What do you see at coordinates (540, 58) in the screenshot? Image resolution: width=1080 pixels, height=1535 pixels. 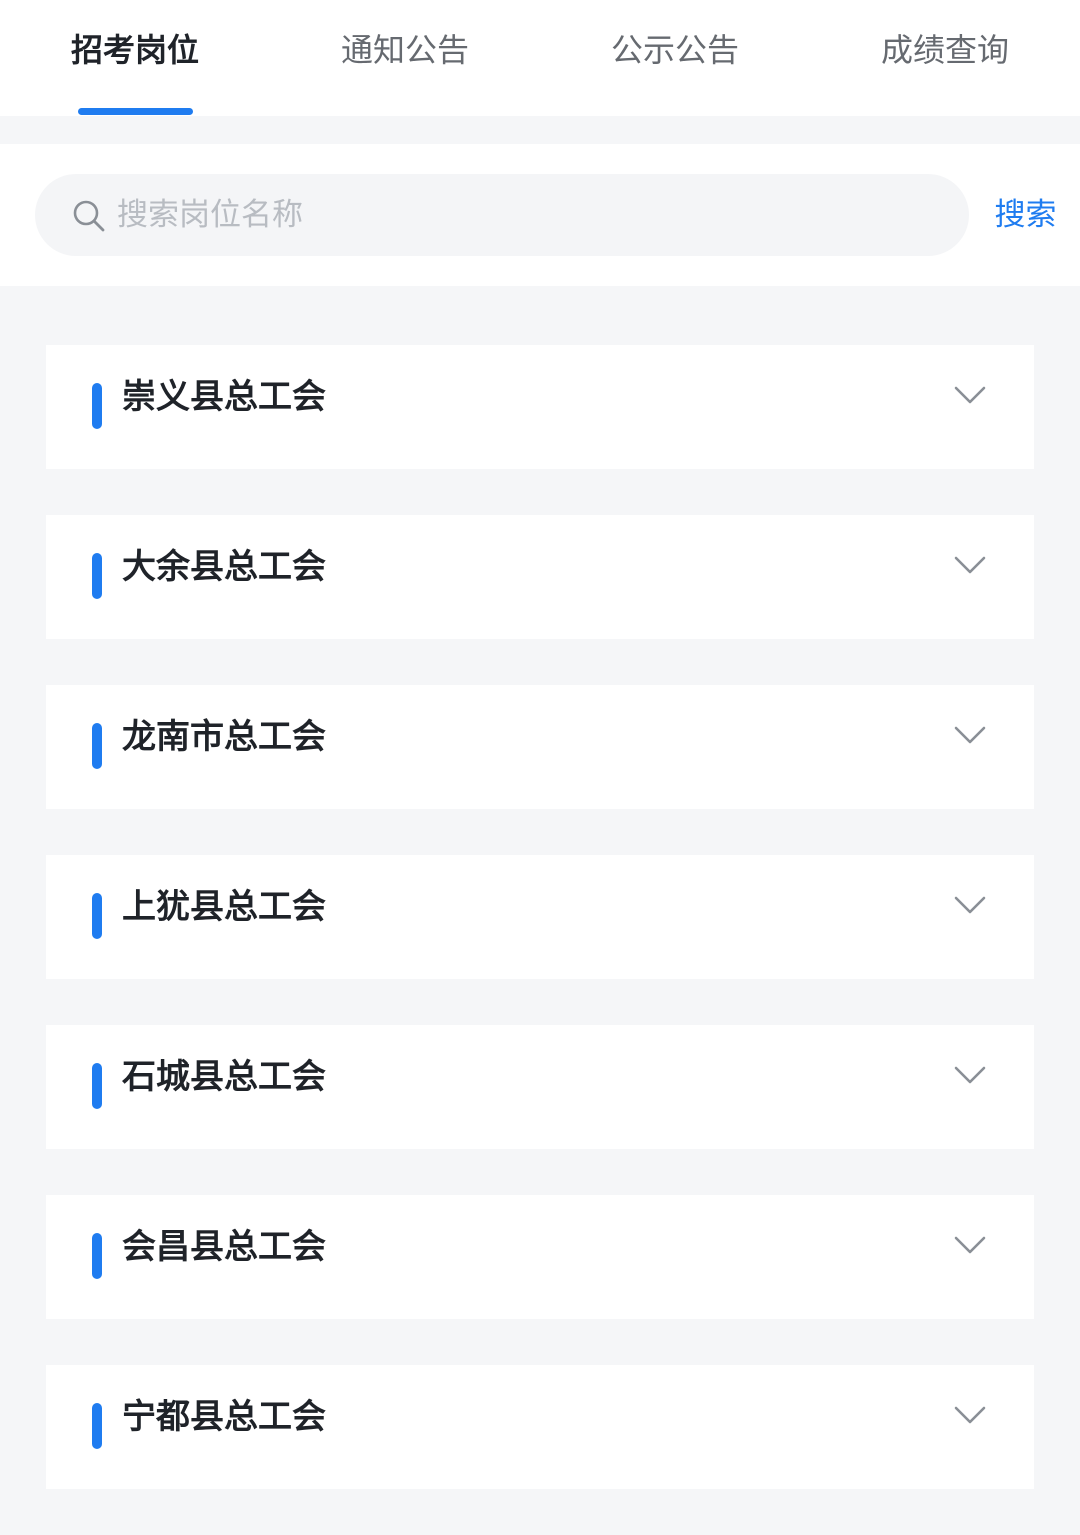 I see `tab-bar: 招考岗位 通知公告 公示公告 成绩查询` at bounding box center [540, 58].